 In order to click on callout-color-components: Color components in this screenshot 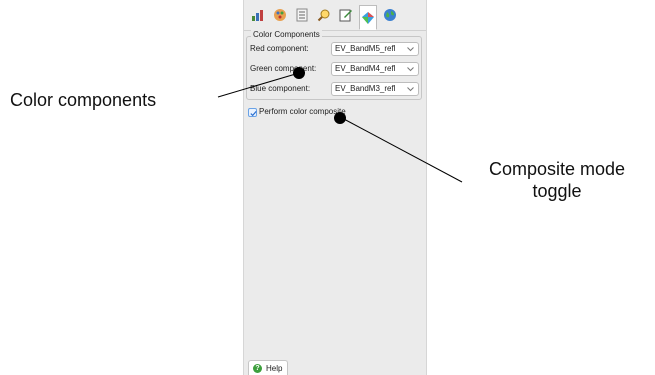, I will do `click(83, 100)`.